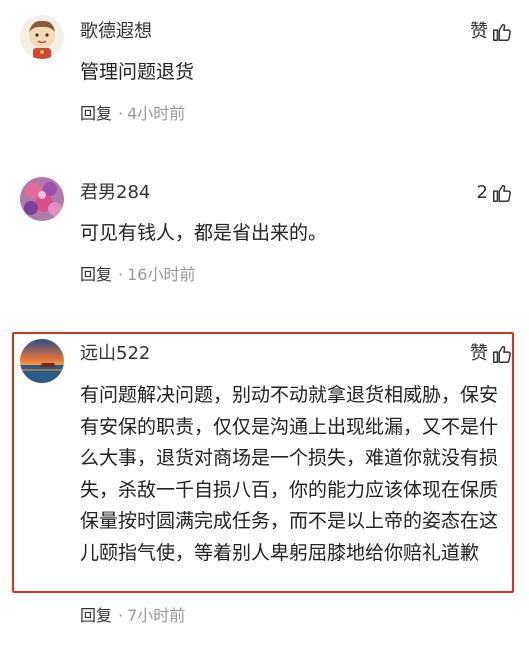 The height and width of the screenshot is (649, 529). I want to click on comment-meta: 回复 · 7小时前, so click(132, 616).